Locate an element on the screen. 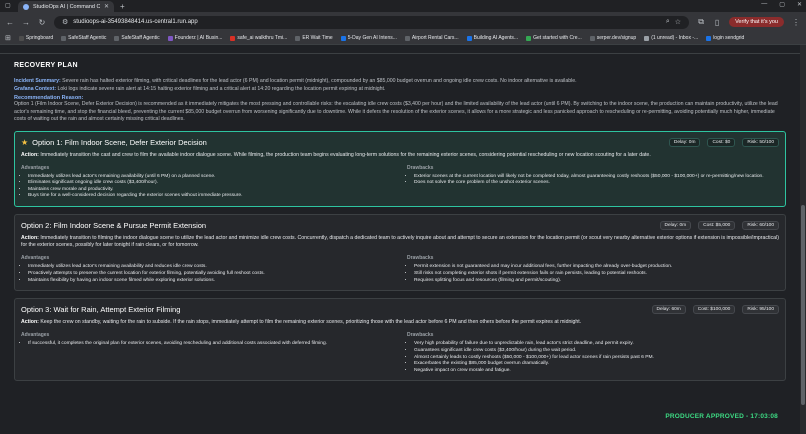 Image resolution: width=806 pixels, height=434 pixels. maximize-icon: ▢ is located at coordinates (782, 4).